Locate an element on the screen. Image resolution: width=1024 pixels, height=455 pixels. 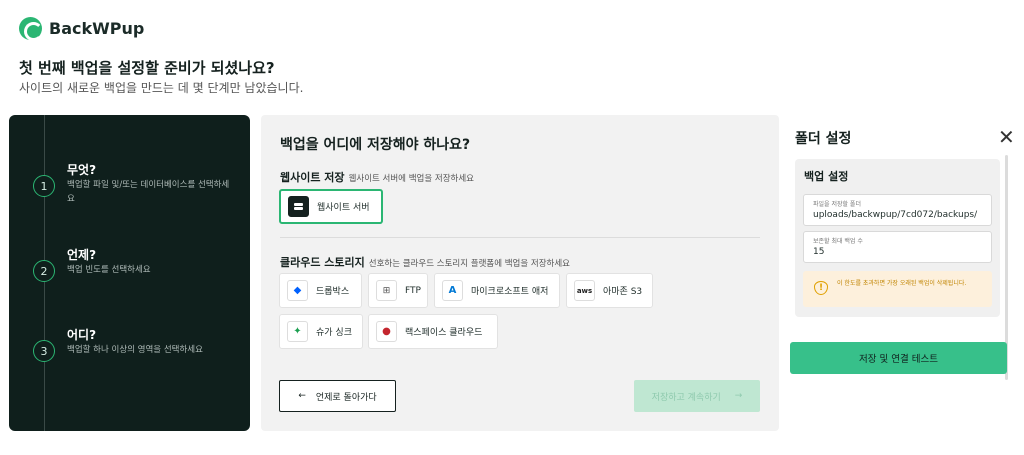
field-label: 보존할 최대 백업 수 is located at coordinates (838, 241).